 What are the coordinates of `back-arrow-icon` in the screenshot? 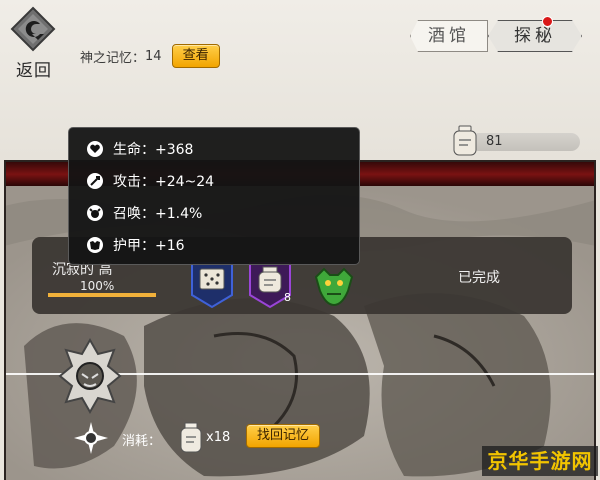 It's located at (33, 29).